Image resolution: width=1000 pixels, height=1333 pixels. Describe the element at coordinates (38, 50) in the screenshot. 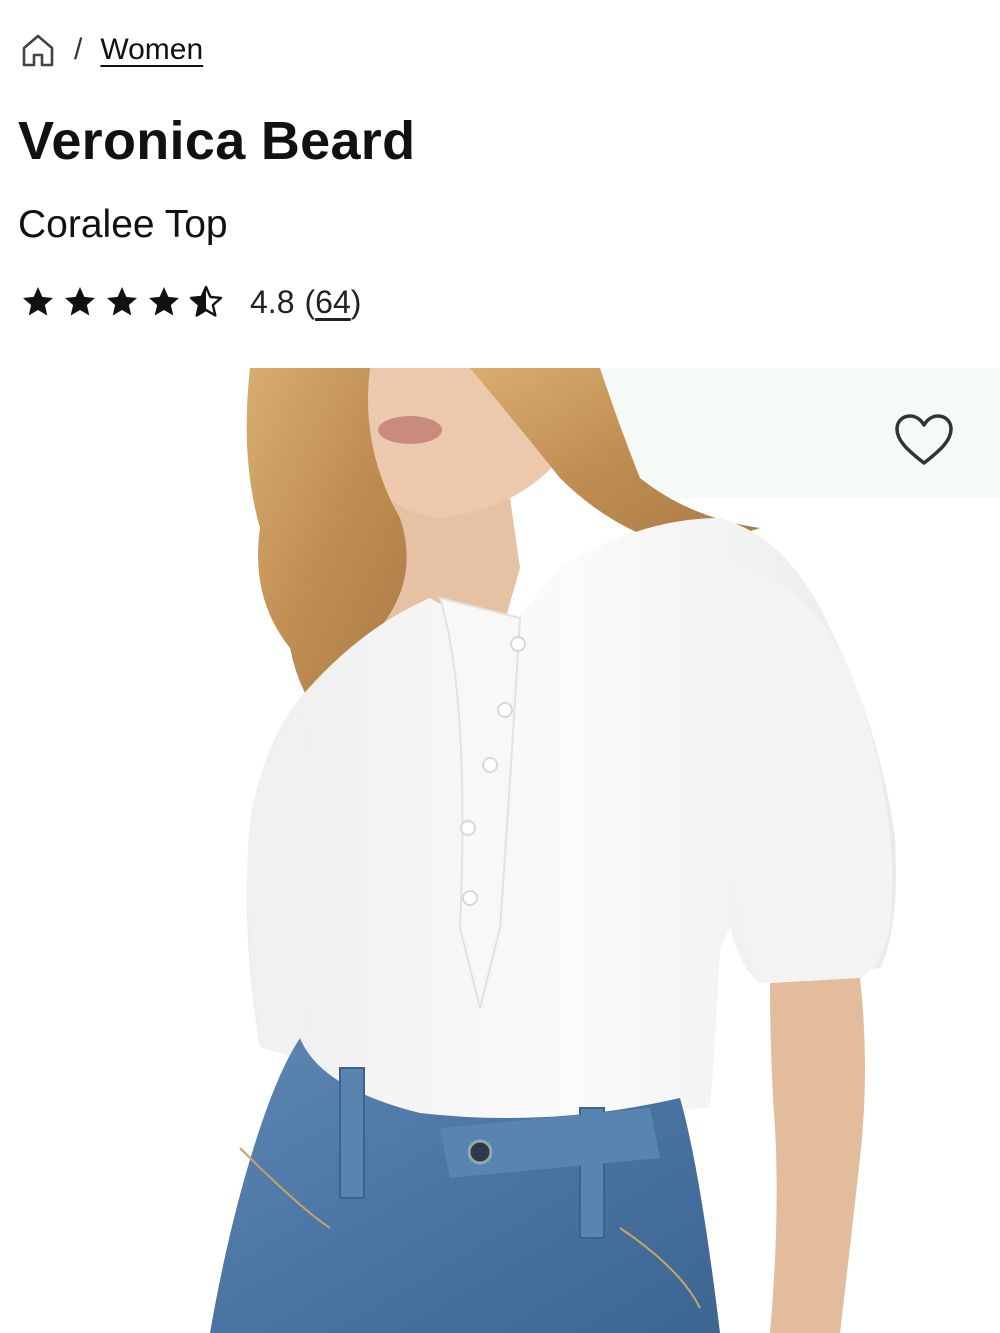

I see `home-icon` at that location.